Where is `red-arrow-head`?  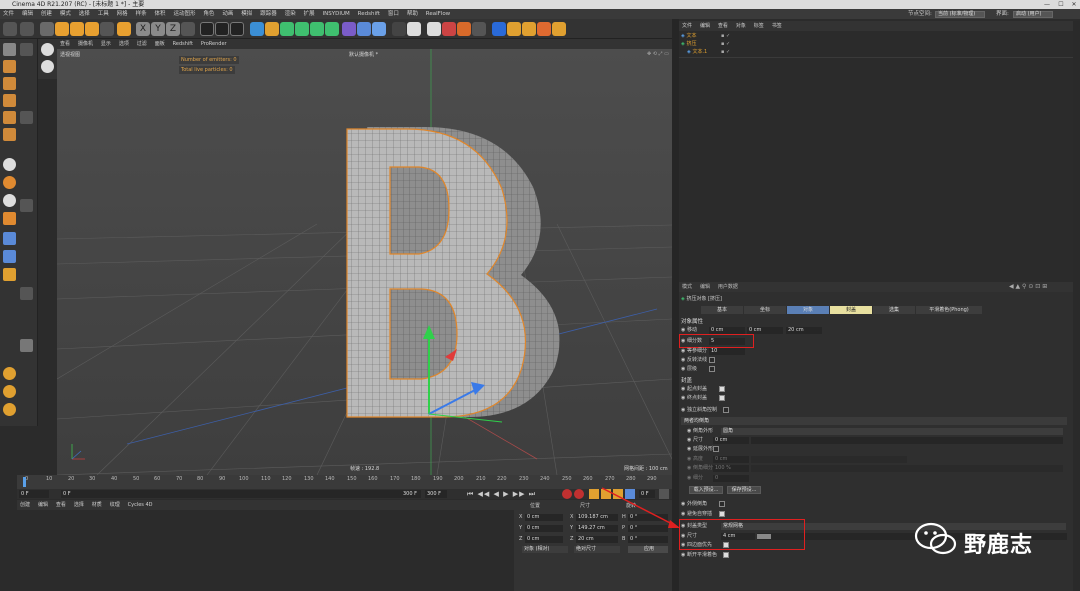 red-arrow-head is located at coordinates (674, 524).